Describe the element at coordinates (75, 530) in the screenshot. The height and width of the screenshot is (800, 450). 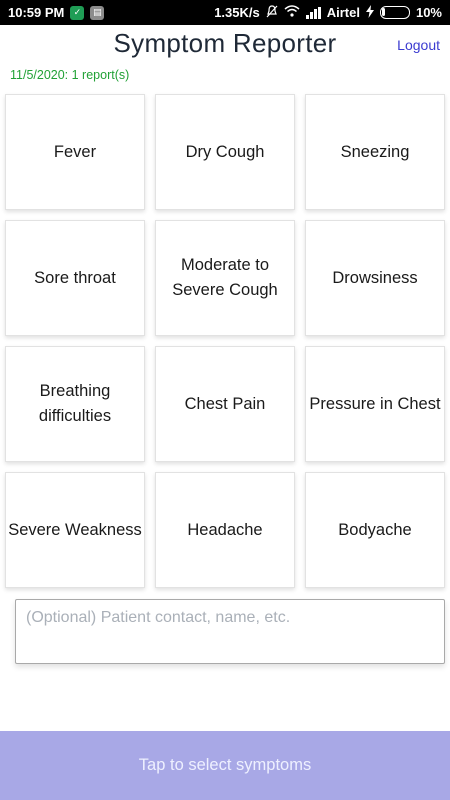
I see `symptom-card-severe-weakness: Severe Weakness` at that location.